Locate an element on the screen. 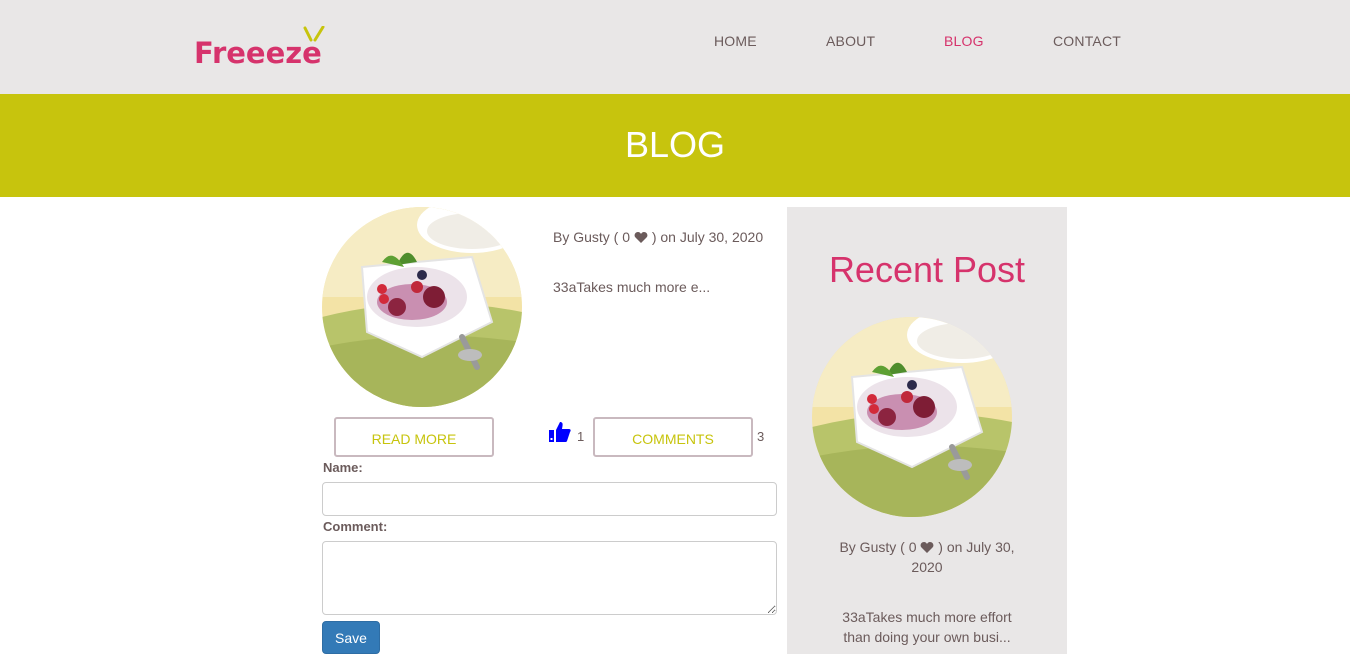 The height and width of the screenshot is (654, 1350). page-title: BLOG is located at coordinates (675, 144).